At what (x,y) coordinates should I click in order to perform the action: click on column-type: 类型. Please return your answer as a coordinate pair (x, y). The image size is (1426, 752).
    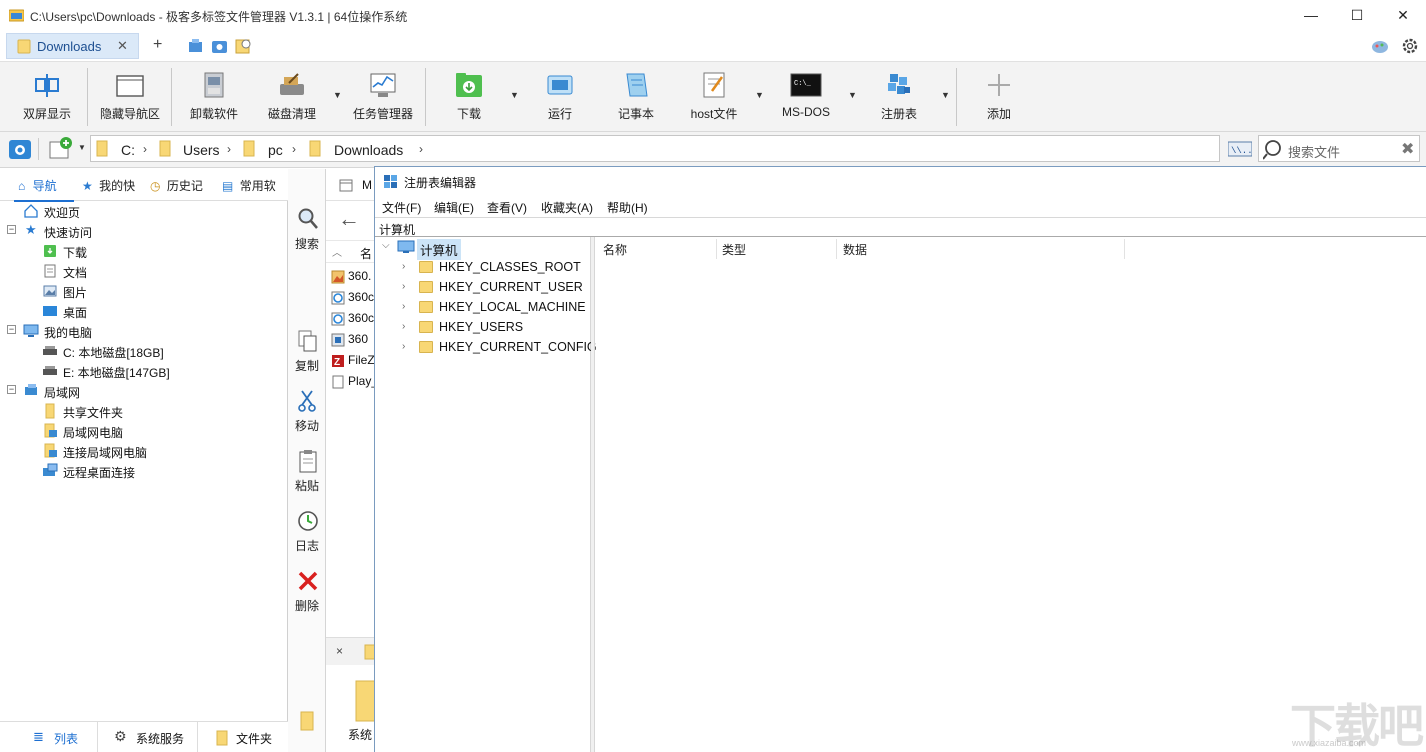
    Looking at the image, I should click on (734, 249).